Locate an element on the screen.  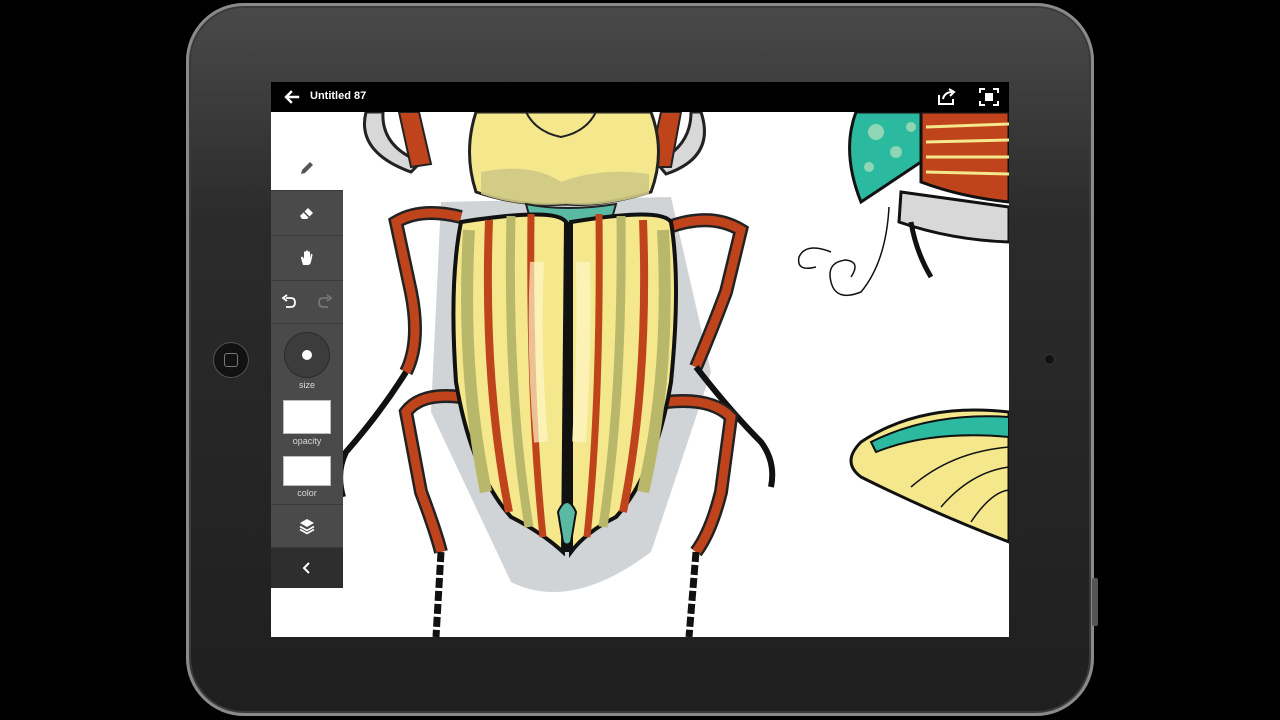
hand-icon is located at coordinates (307, 257).